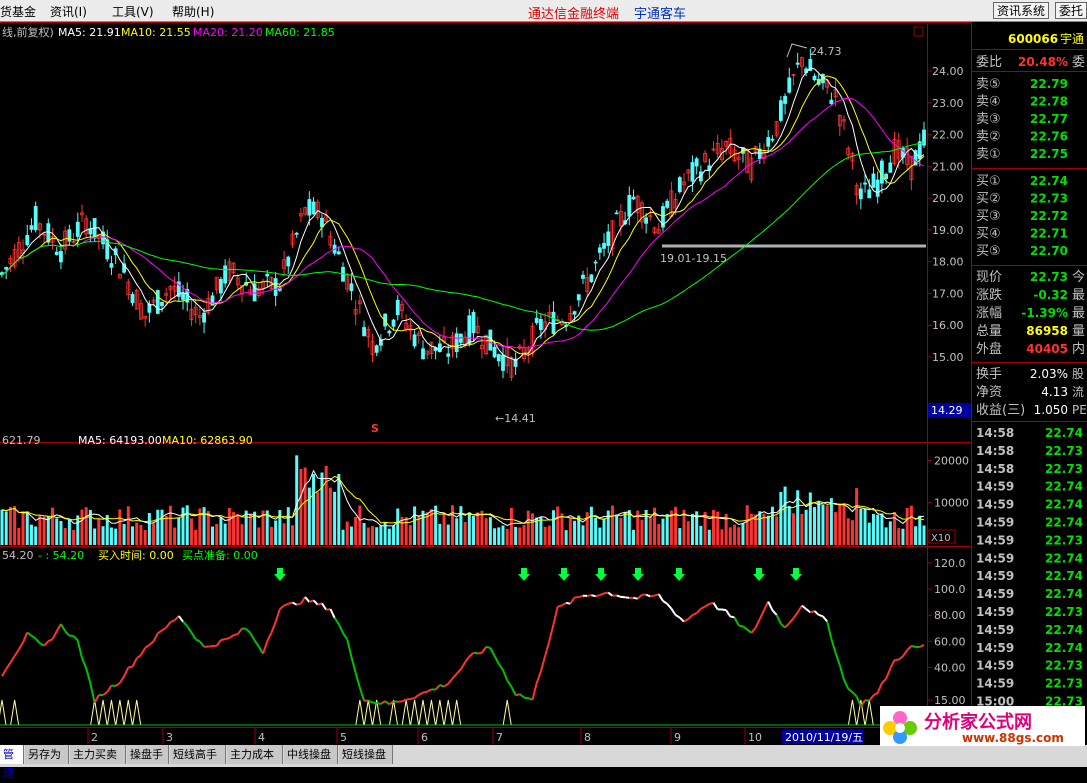 This screenshot has height=783, width=1087. Describe the element at coordinates (311, 754) in the screenshot. I see `tab-mid-term: 中线操盘` at that location.